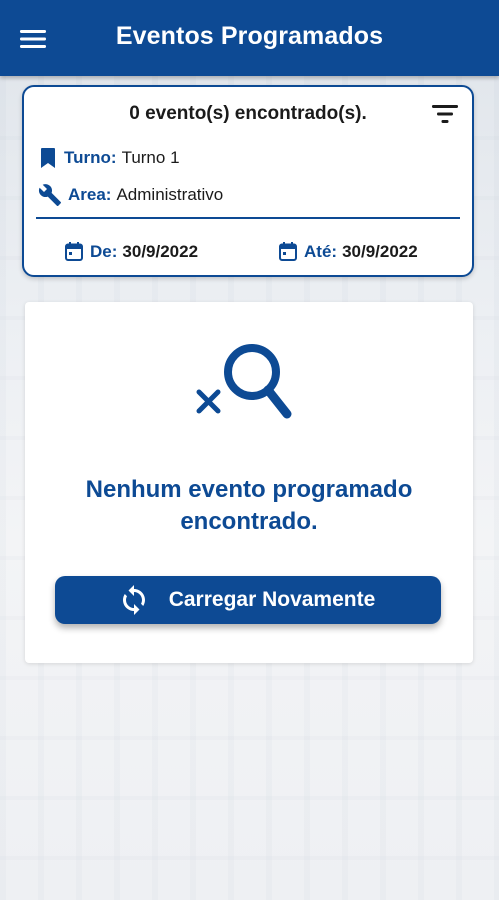 The width and height of the screenshot is (499, 900). Describe the element at coordinates (150, 157) in the screenshot. I see `turno-value: Turno 1` at that location.